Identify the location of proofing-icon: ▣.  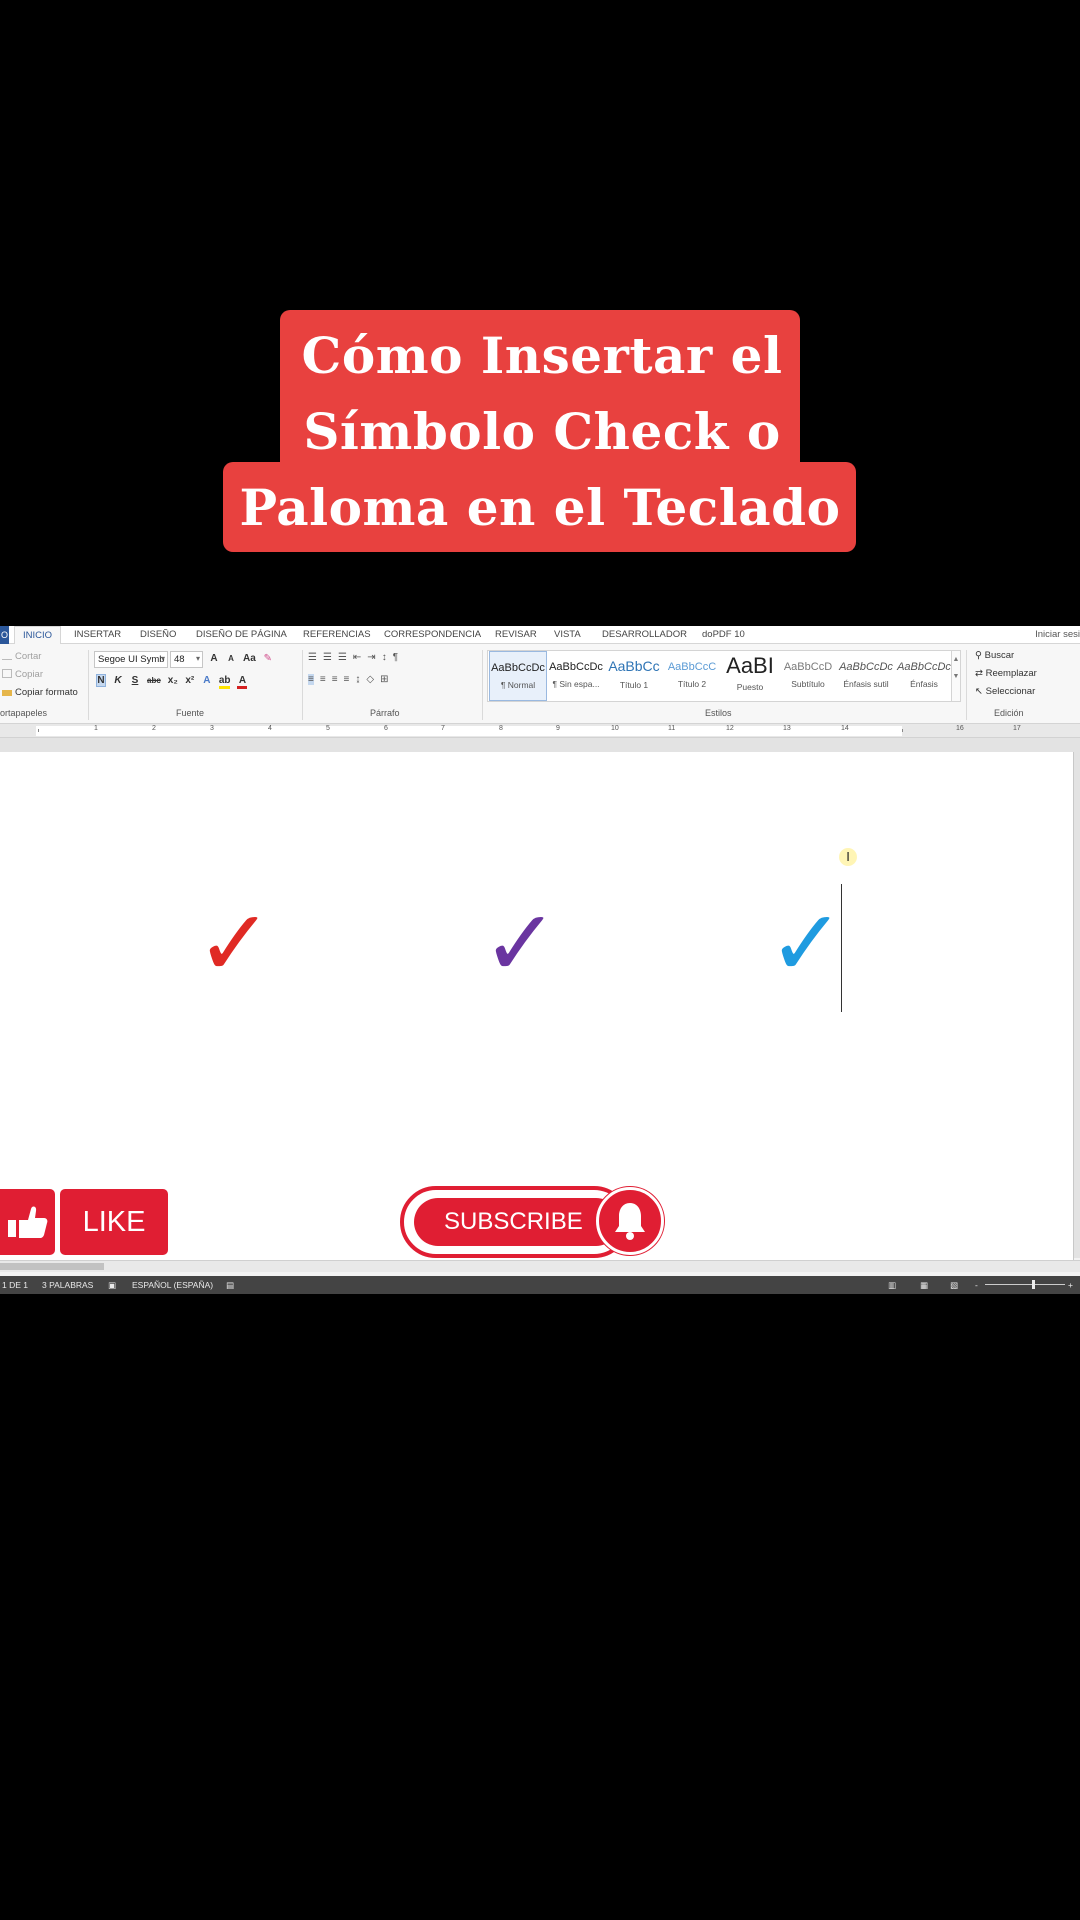
(112, 1285).